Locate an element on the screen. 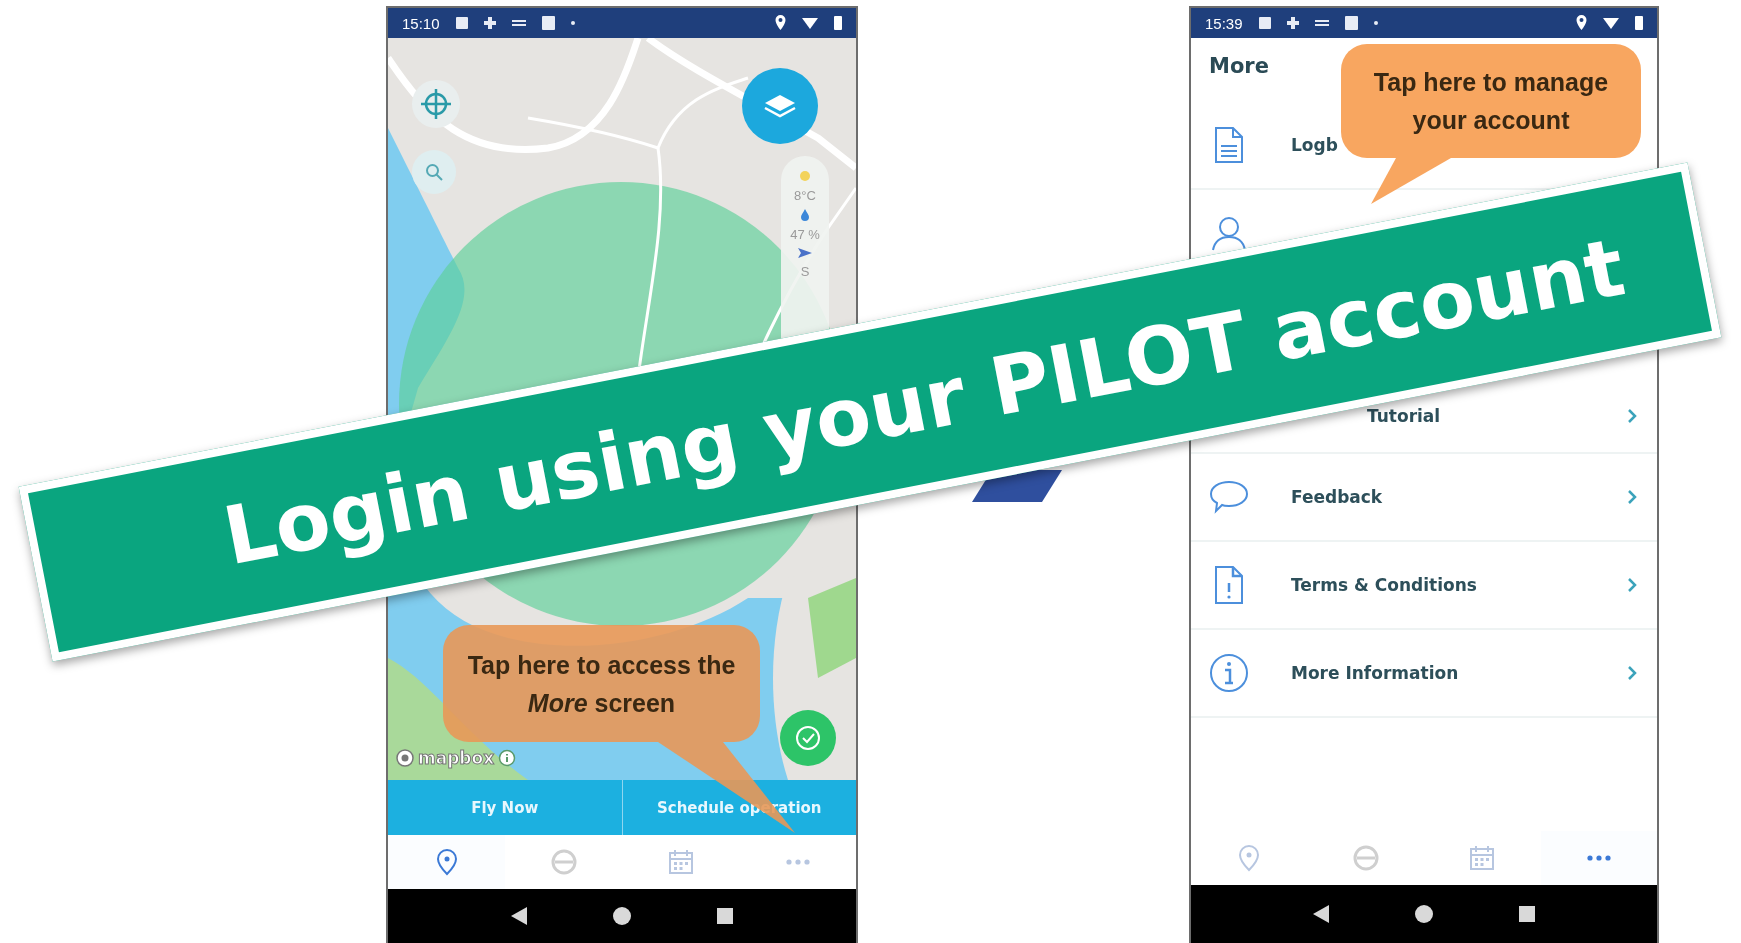  layers-icon is located at coordinates (780, 106).